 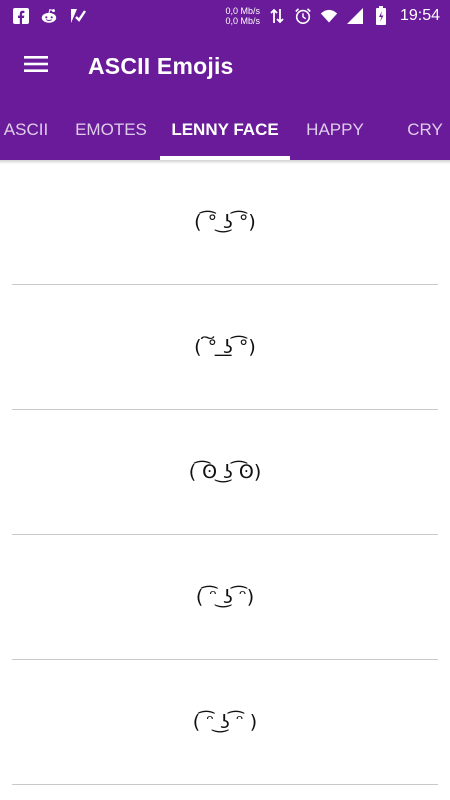 What do you see at coordinates (26, 130) in the screenshot?
I see `tab-ascii: ASCII` at bounding box center [26, 130].